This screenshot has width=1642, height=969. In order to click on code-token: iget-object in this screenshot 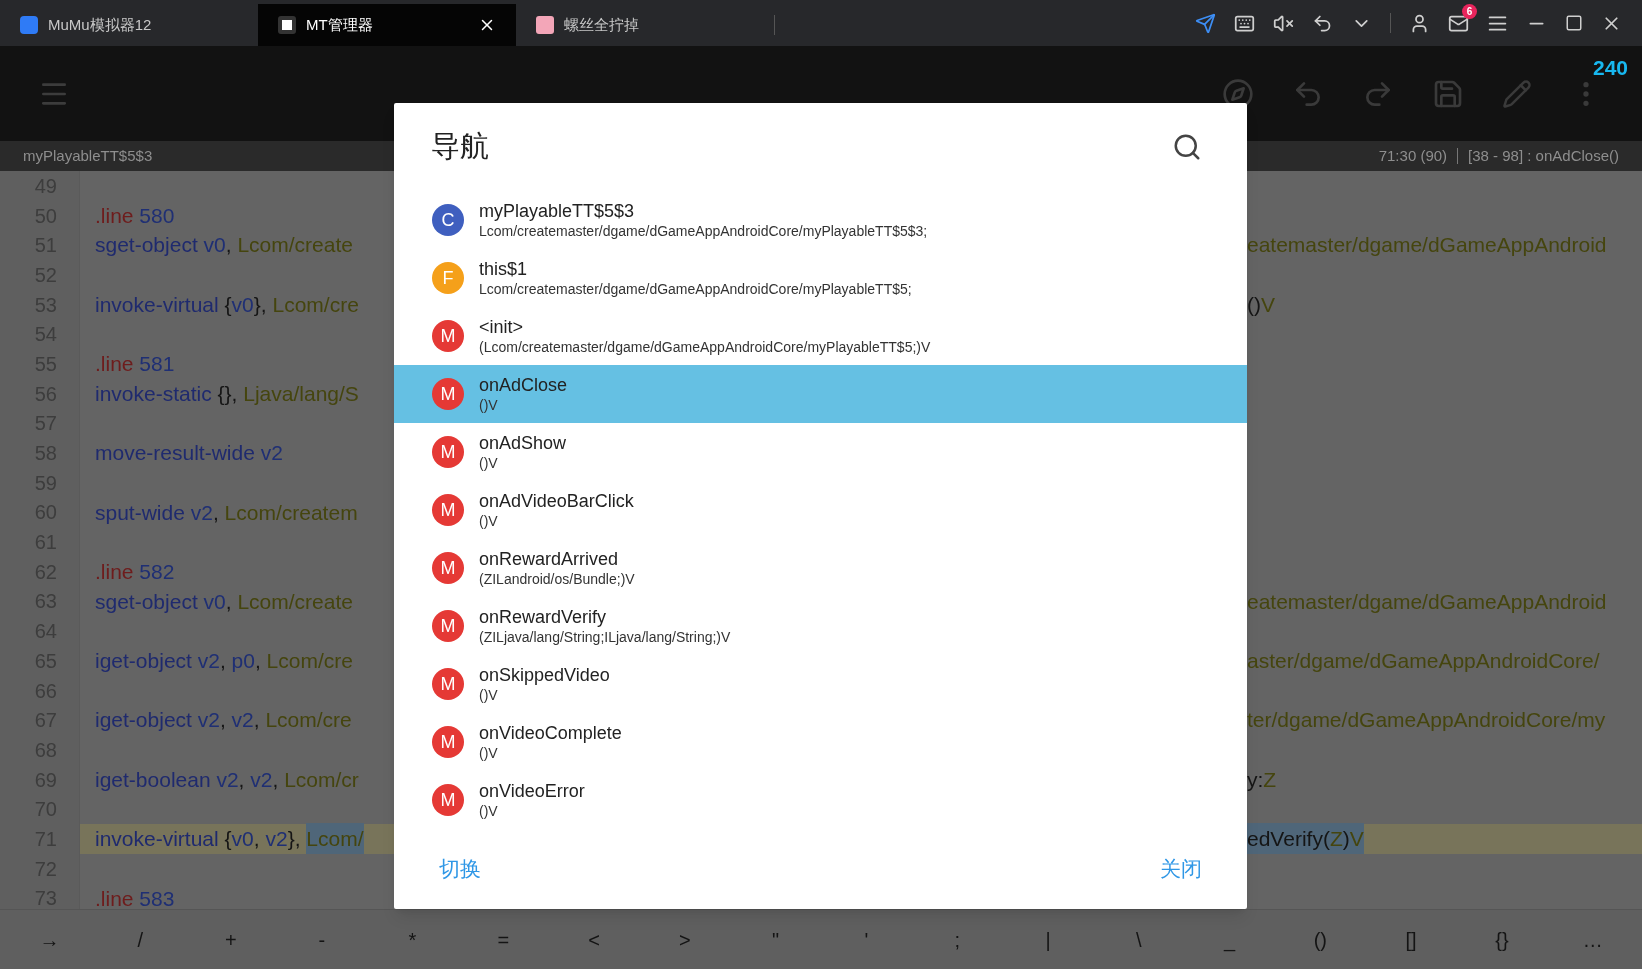, I will do `click(143, 661)`.